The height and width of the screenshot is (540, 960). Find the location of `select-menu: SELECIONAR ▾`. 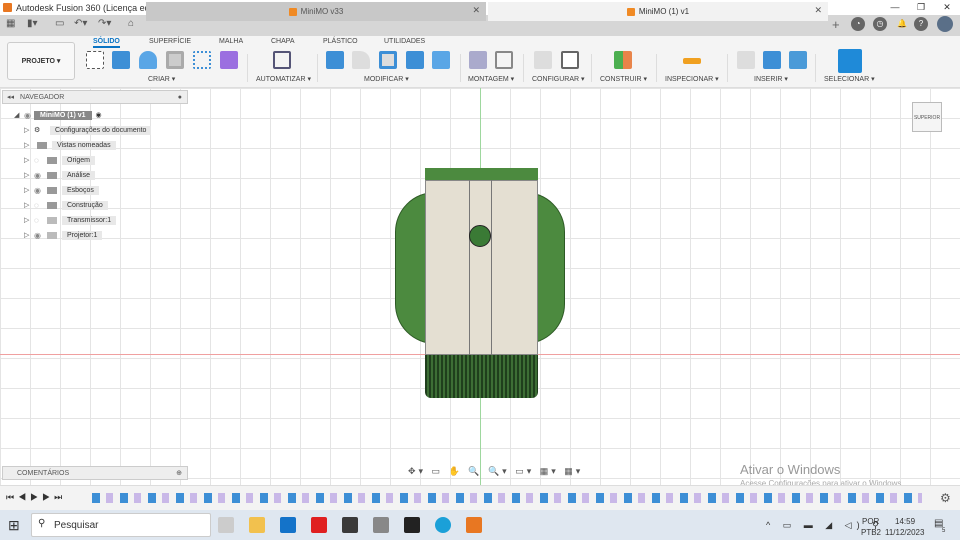

select-menu: SELECIONAR ▾ is located at coordinates (849, 79).